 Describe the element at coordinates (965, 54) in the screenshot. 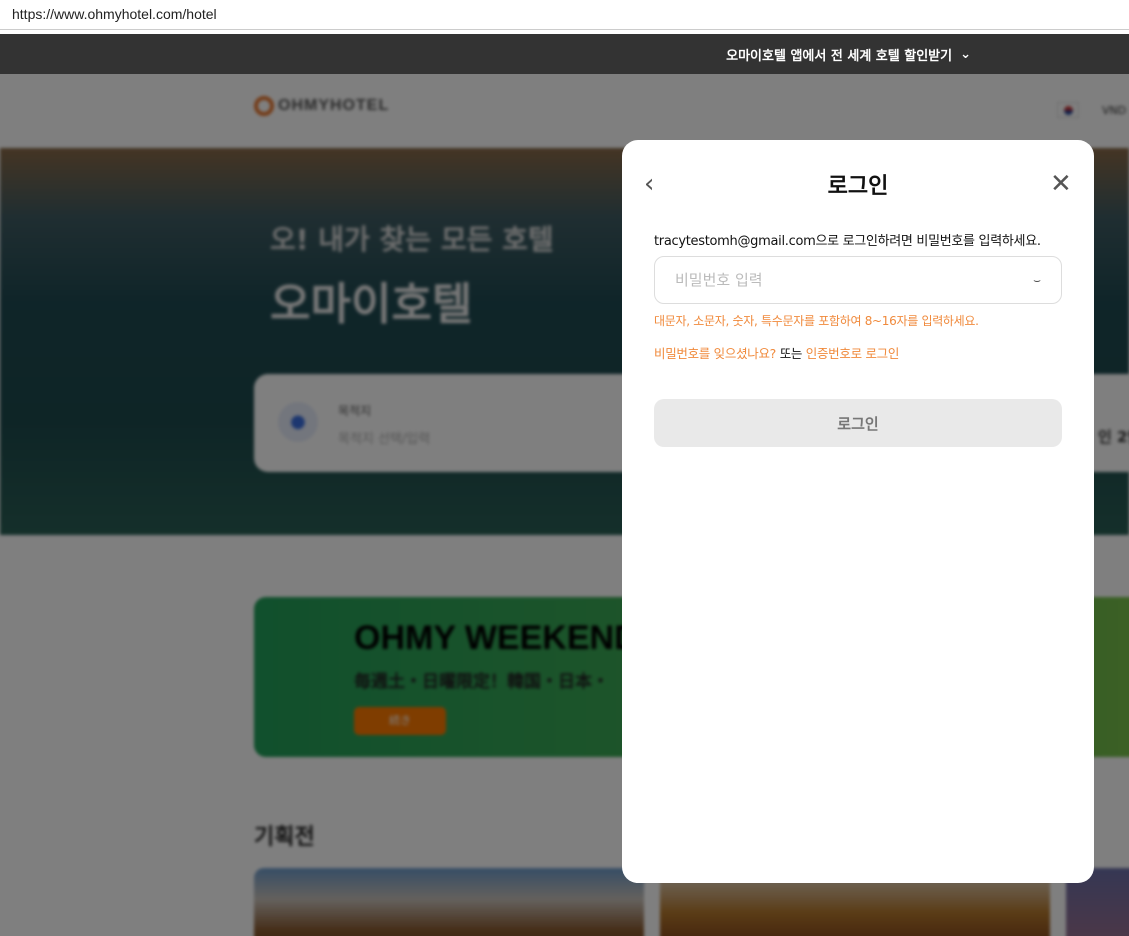

I see `chevron-down-icon: ⌄` at that location.